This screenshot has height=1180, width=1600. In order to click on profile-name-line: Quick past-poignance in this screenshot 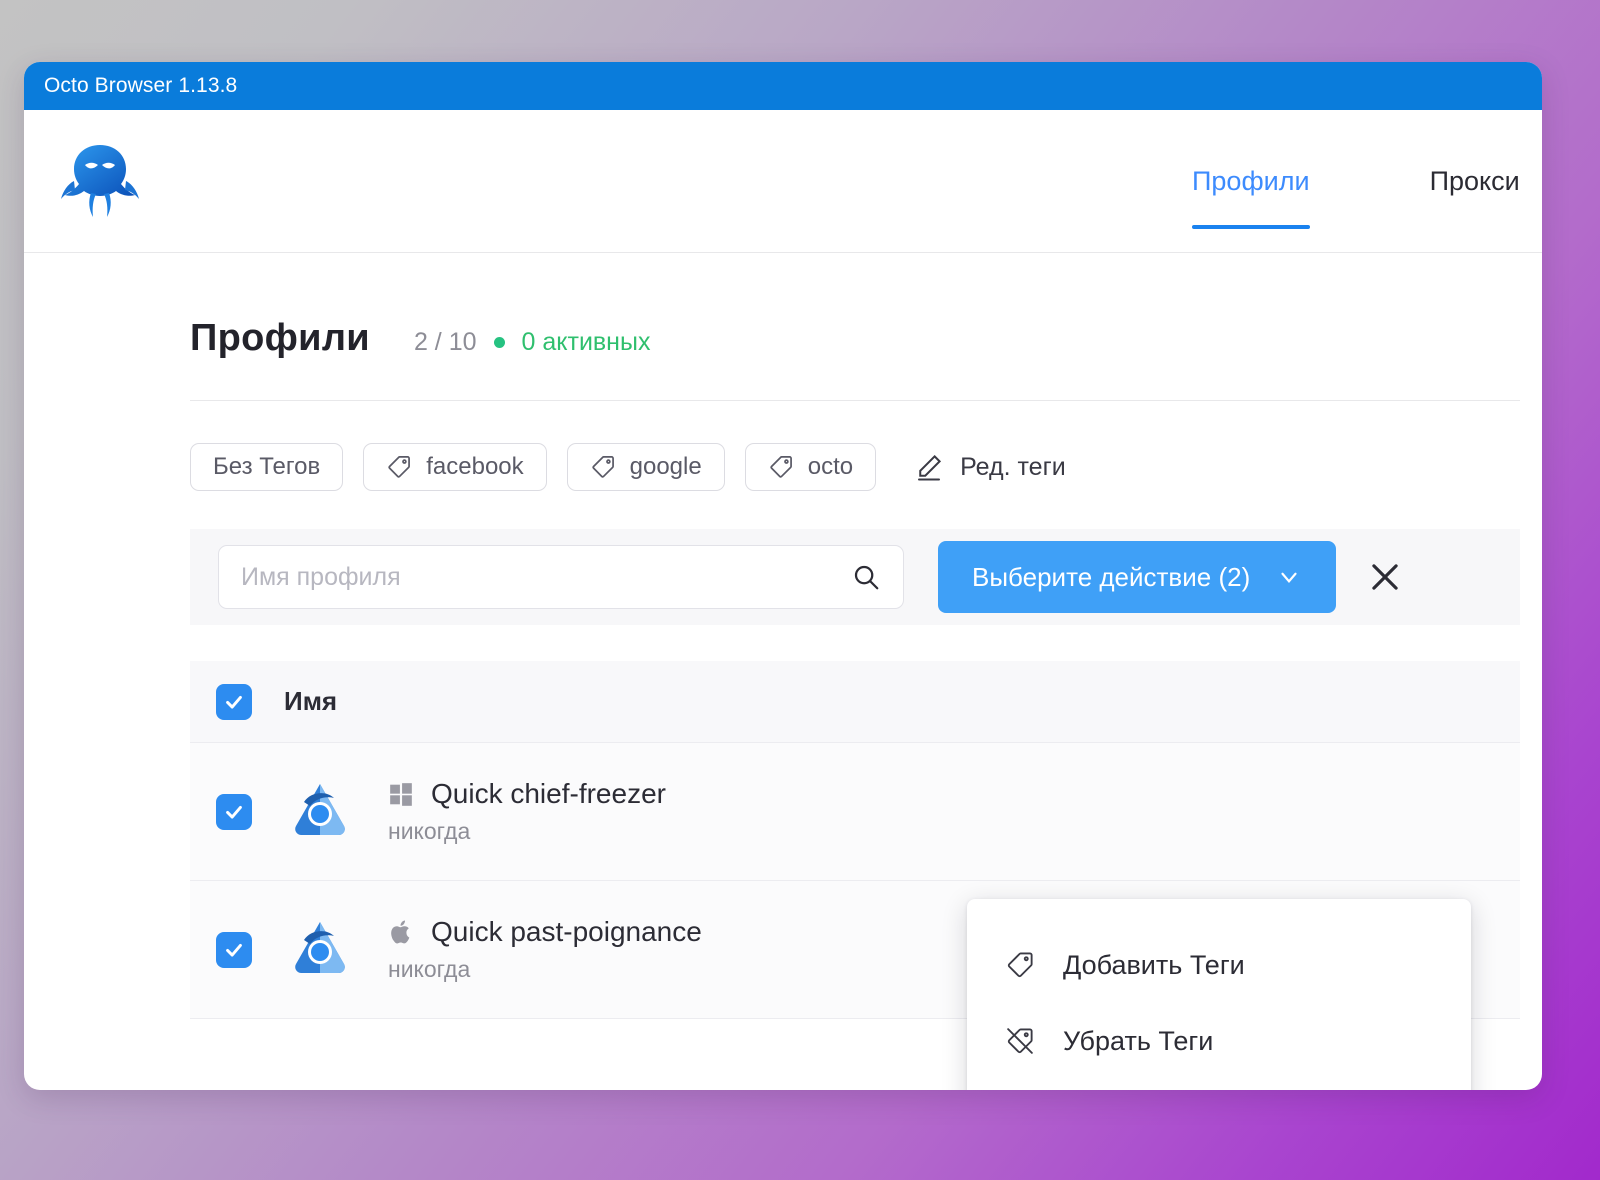, I will do `click(545, 932)`.